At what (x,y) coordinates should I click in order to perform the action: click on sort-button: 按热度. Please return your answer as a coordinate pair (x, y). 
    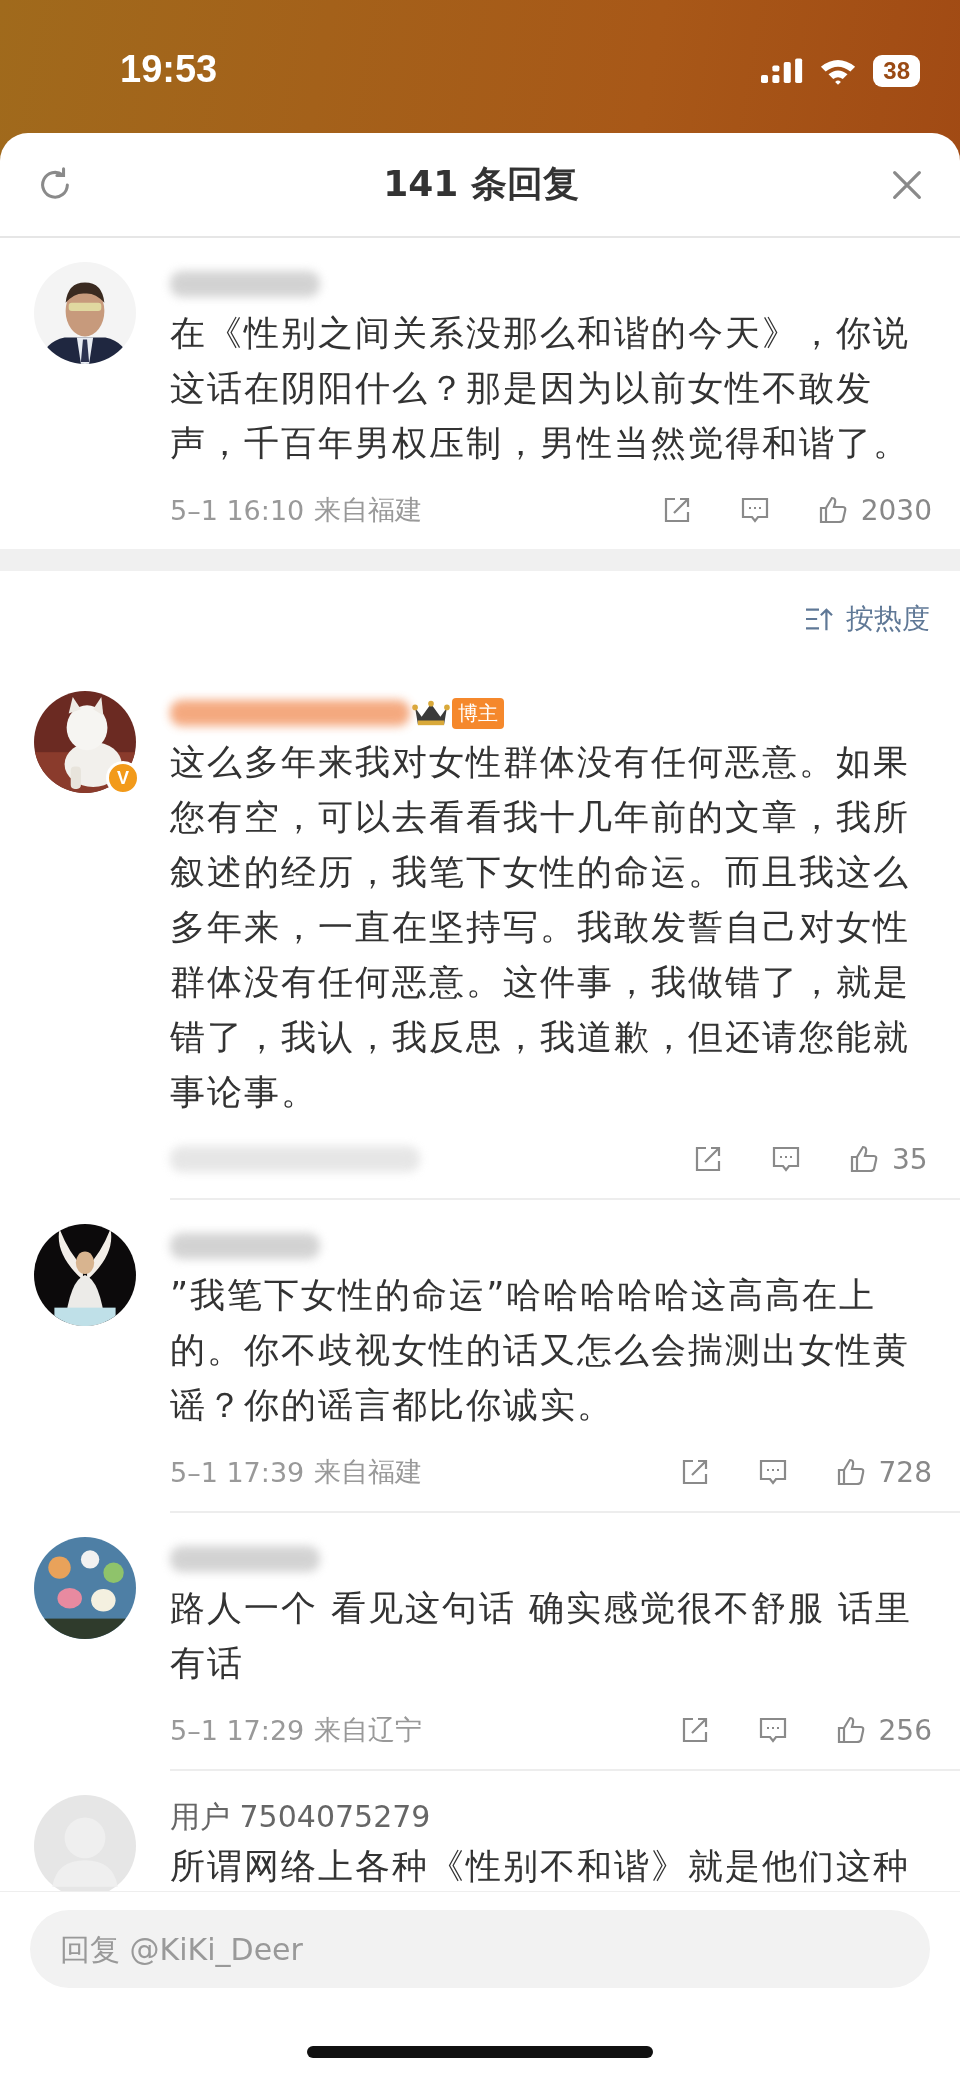
    Looking at the image, I should click on (867, 619).